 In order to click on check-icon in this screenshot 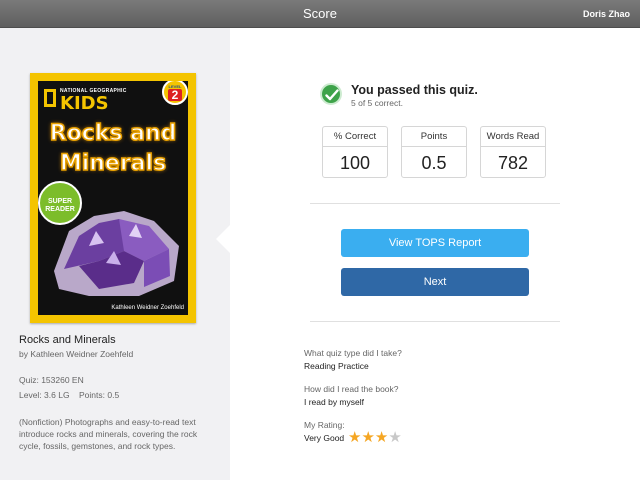, I will do `click(331, 94)`.